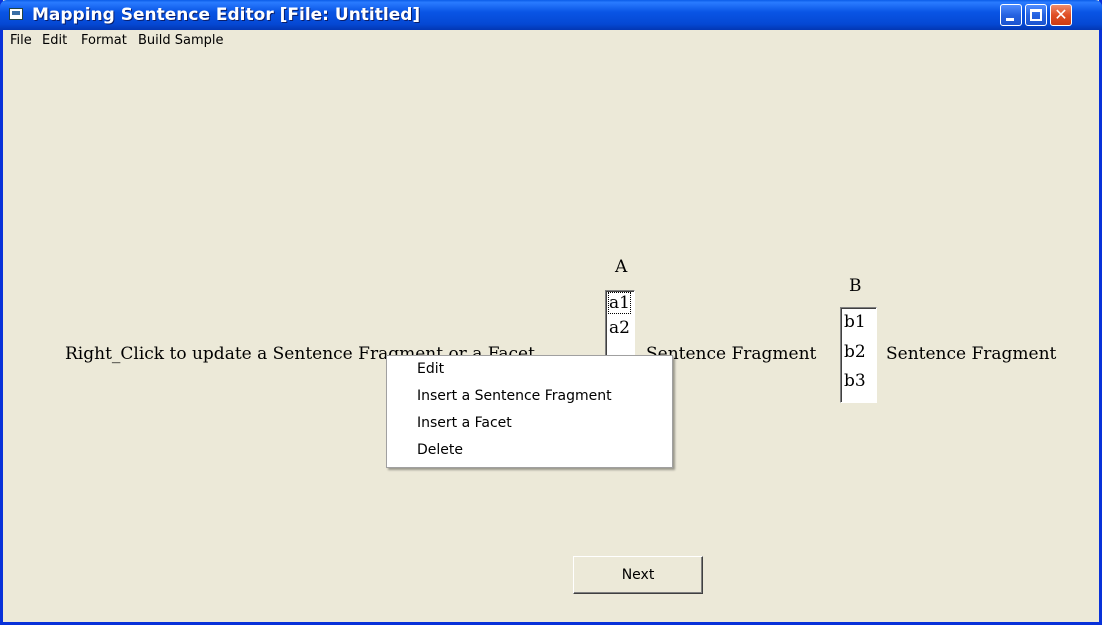  I want to click on menu-build-sample: Build Sample, so click(181, 40).